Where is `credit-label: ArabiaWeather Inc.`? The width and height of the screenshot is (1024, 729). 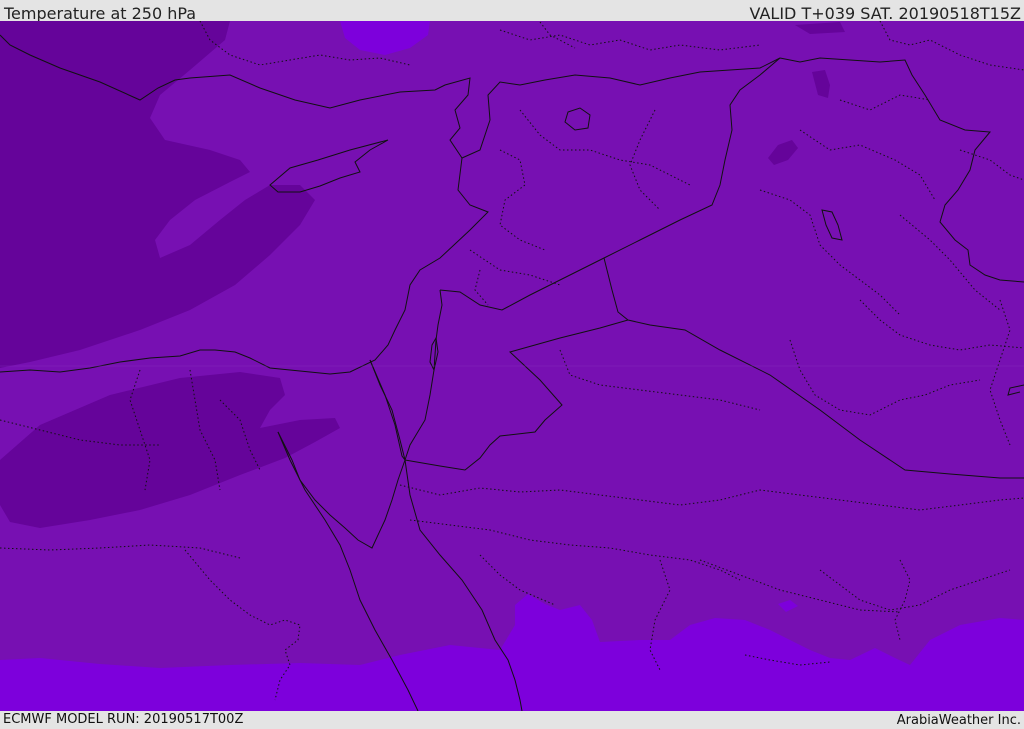 credit-label: ArabiaWeather Inc. is located at coordinates (958, 720).